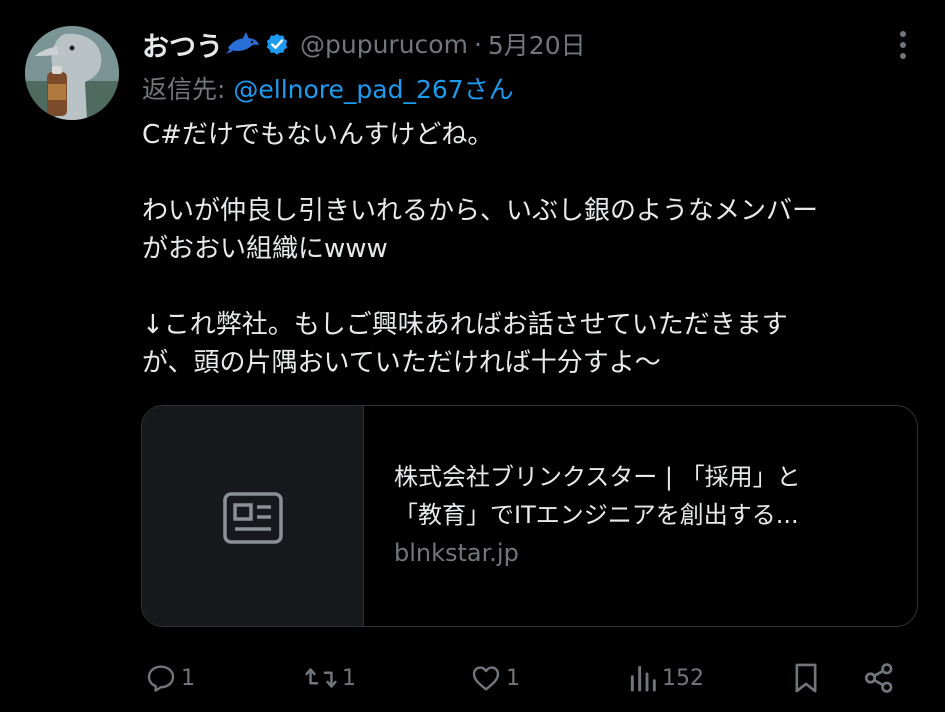  I want to click on tweet-text-line: ↓これ弊社。もしご興味あればお話させていただきます, so click(465, 325).